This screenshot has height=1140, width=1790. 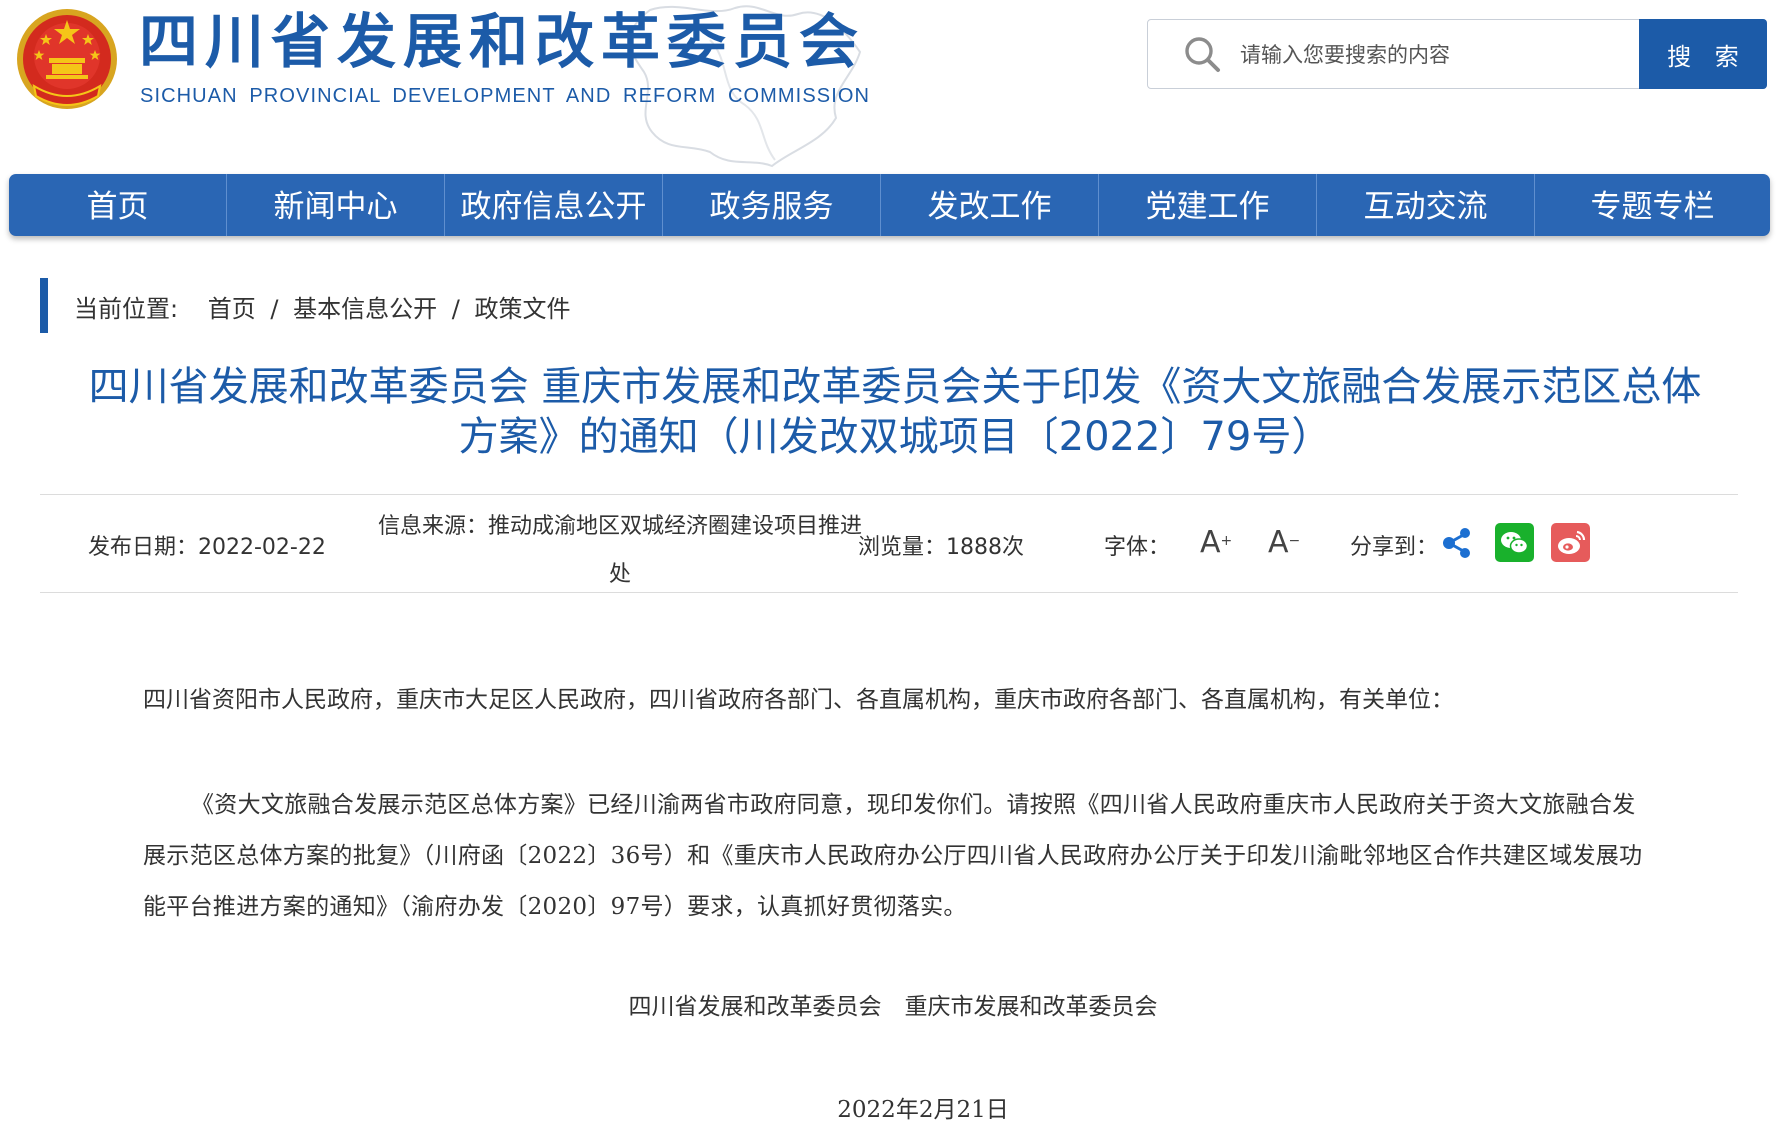 I want to click on breadcrumb-label: 当前位置:, so click(x=126, y=309).